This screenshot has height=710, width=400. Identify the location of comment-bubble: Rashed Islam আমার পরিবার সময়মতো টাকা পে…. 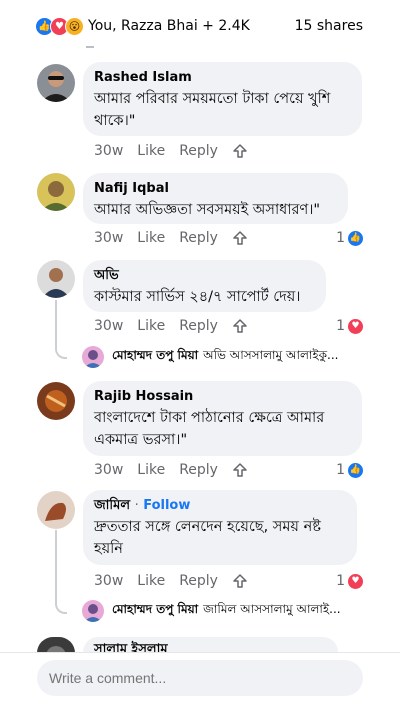
(222, 99).